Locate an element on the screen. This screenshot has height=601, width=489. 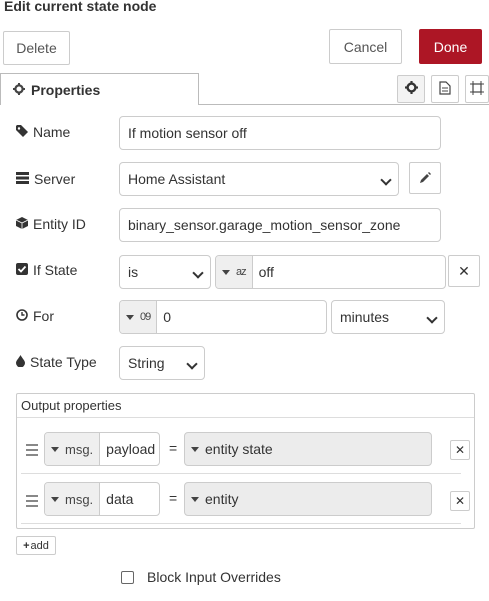
checkbox-checked-icon is located at coordinates (24, 270).